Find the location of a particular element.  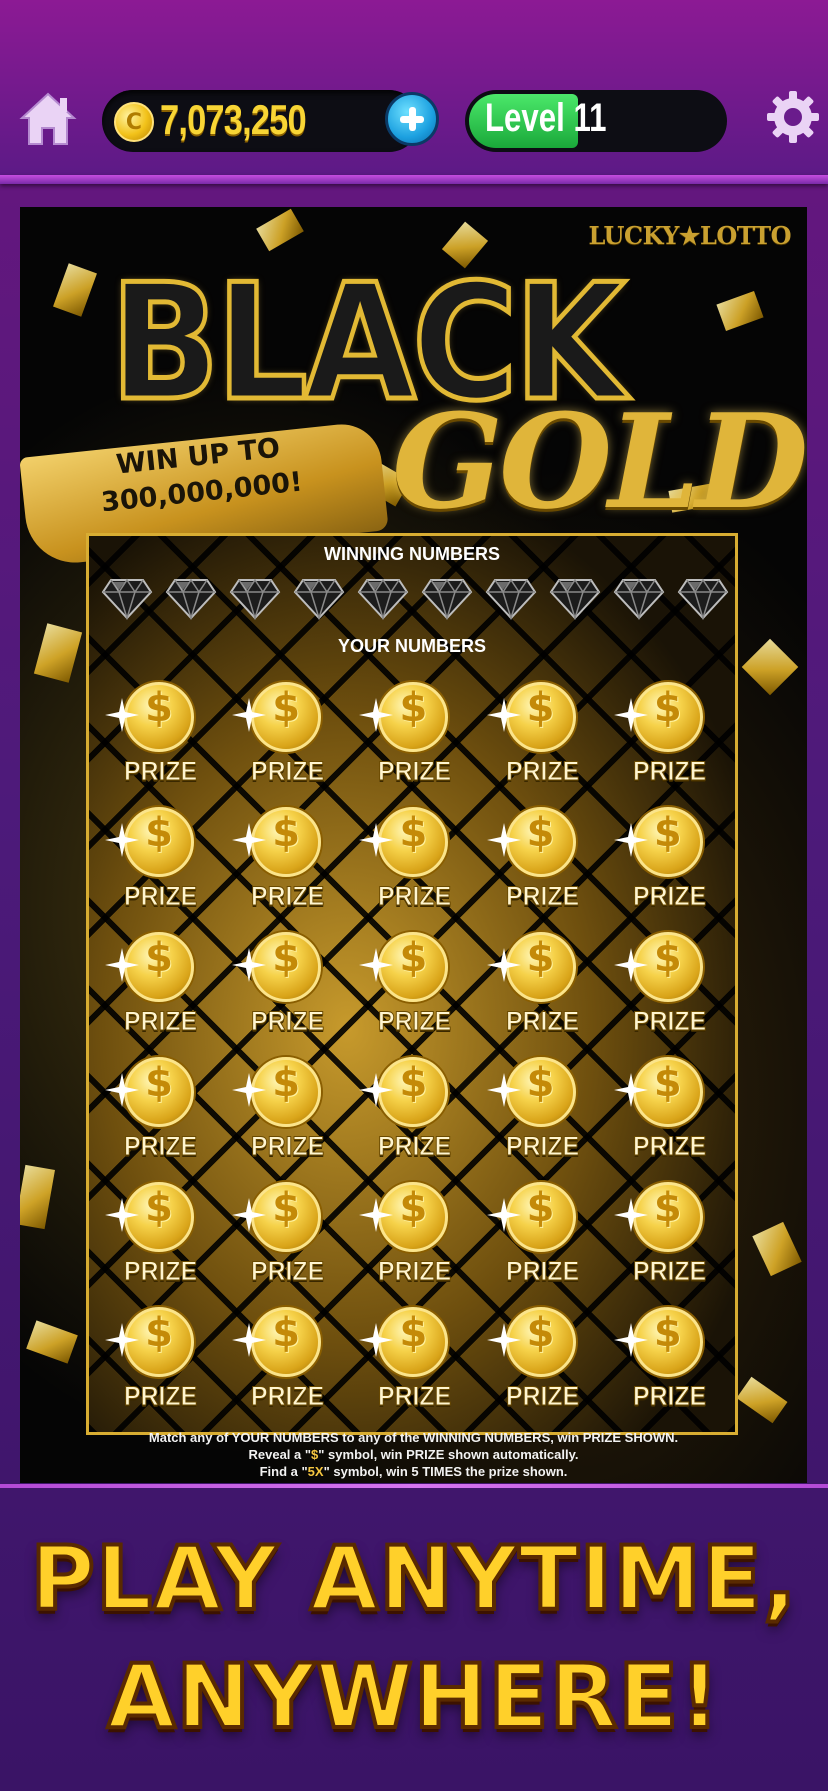

rules-text-part: , win is located at coordinates (566, 1437).